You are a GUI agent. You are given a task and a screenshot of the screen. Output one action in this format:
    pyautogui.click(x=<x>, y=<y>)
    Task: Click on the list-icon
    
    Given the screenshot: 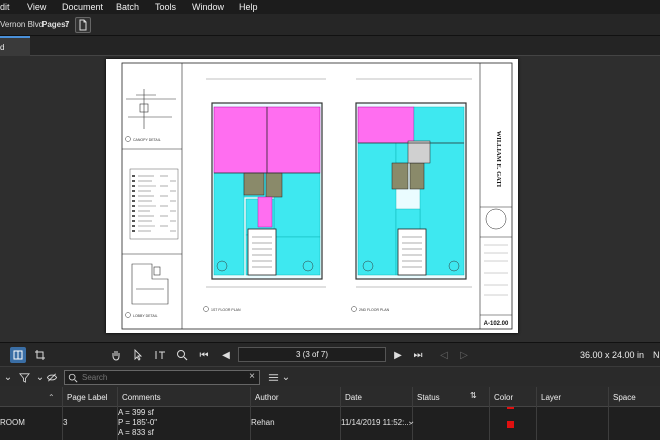 What is the action you would take?
    pyautogui.click(x=273, y=377)
    